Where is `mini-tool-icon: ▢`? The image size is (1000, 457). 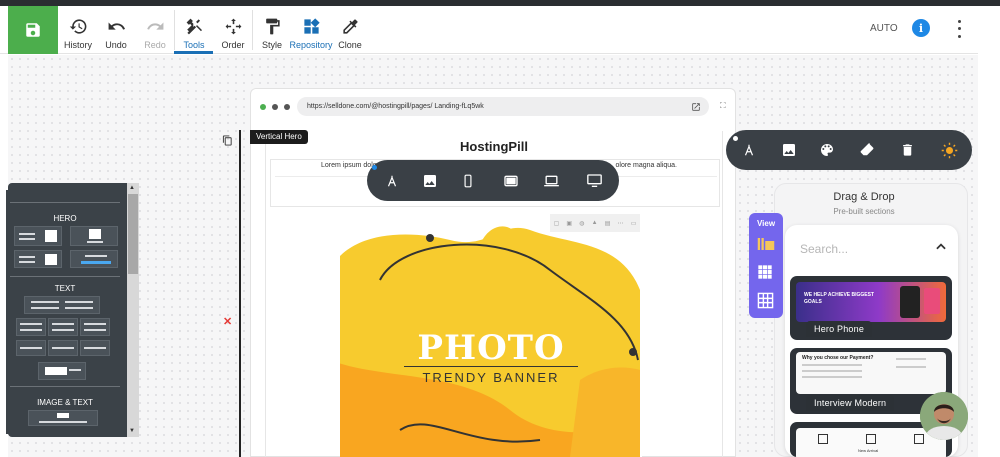
mini-tool-icon: ▢ is located at coordinates (557, 223).